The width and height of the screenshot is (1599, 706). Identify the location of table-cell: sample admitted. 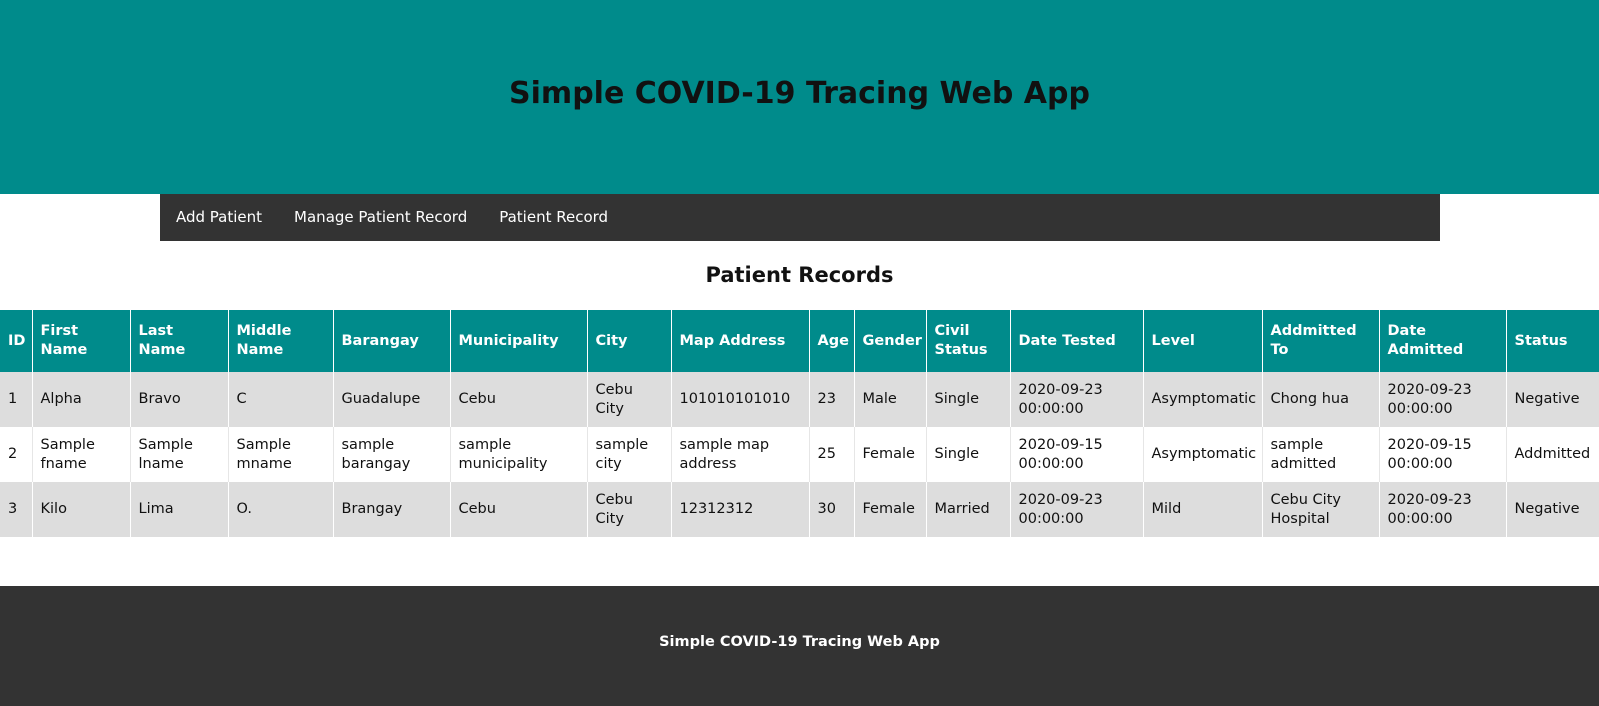
(1321, 454).